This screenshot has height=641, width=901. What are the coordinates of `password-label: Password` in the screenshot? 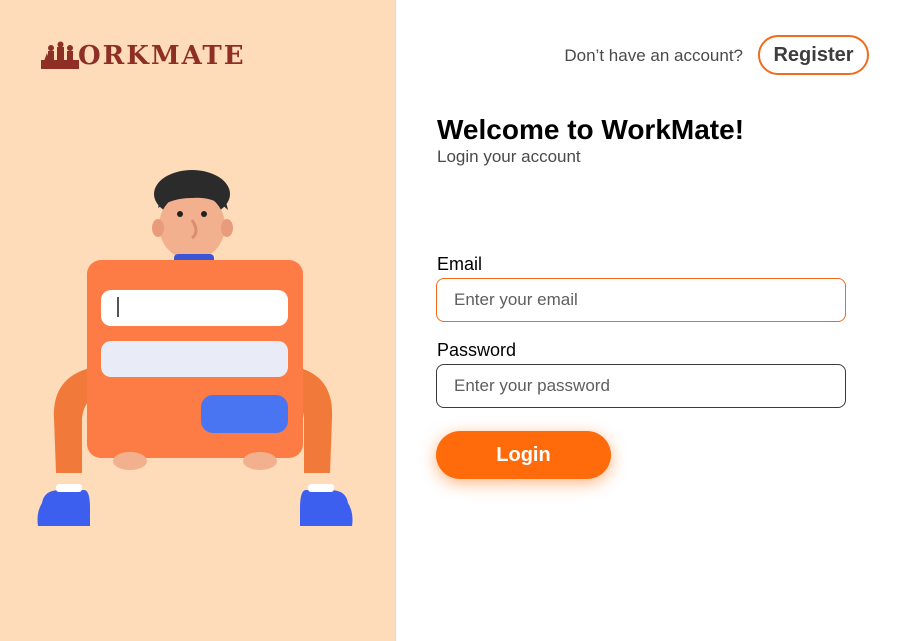 It's located at (477, 350).